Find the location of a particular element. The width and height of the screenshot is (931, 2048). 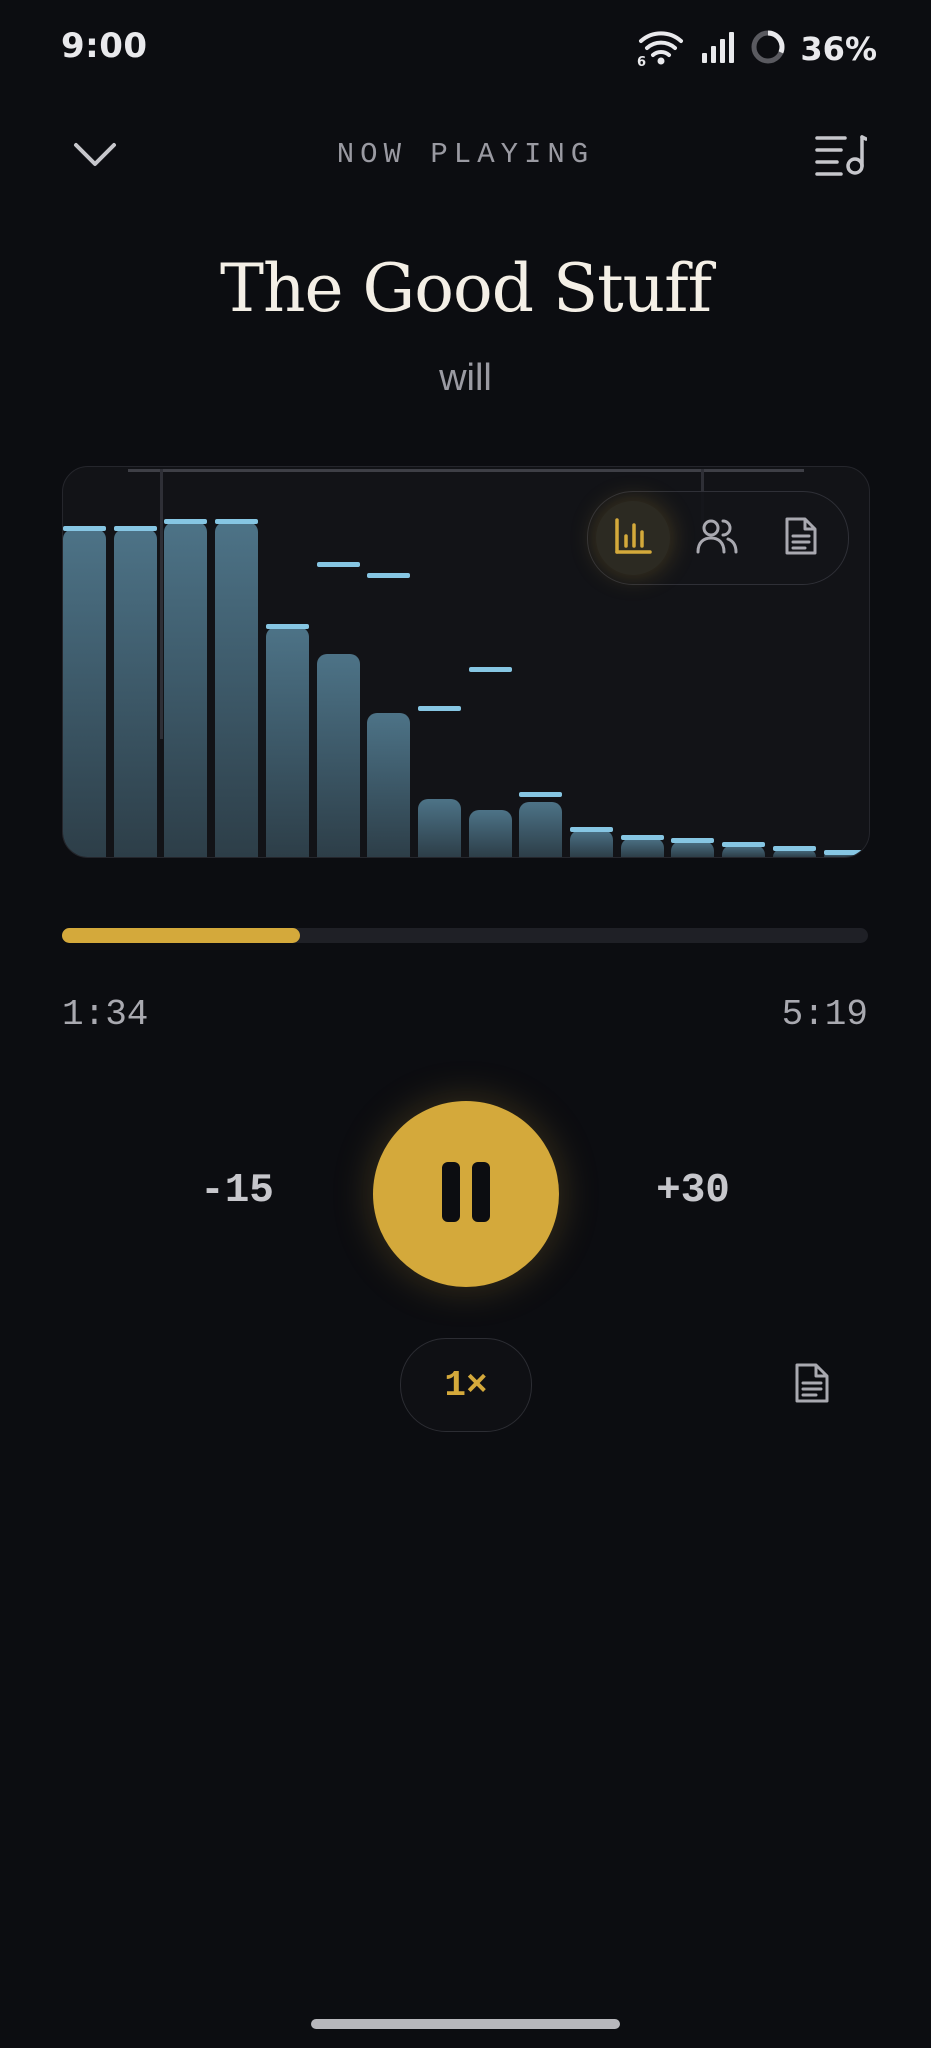

skip-back-button: -15 is located at coordinates (237, 1191).